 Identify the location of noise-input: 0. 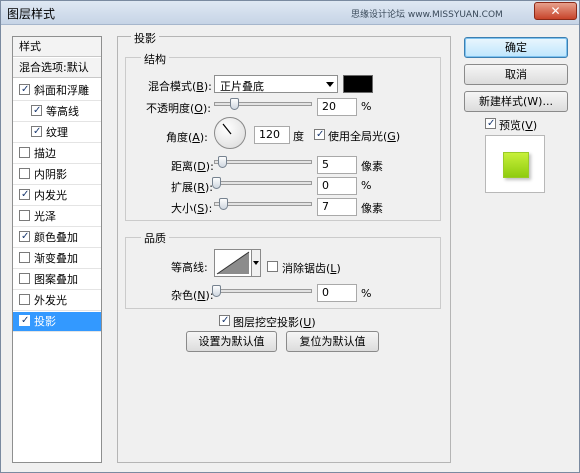
(337, 293).